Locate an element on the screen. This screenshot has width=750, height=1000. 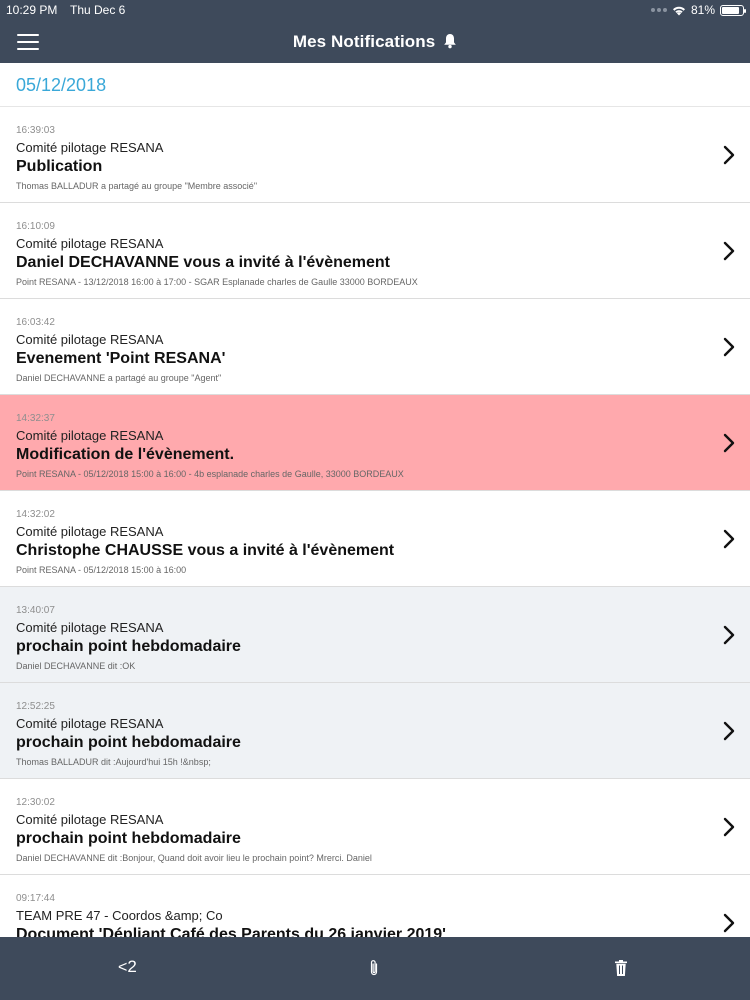
bottom-toolbar: <2 is located at coordinates (375, 968).